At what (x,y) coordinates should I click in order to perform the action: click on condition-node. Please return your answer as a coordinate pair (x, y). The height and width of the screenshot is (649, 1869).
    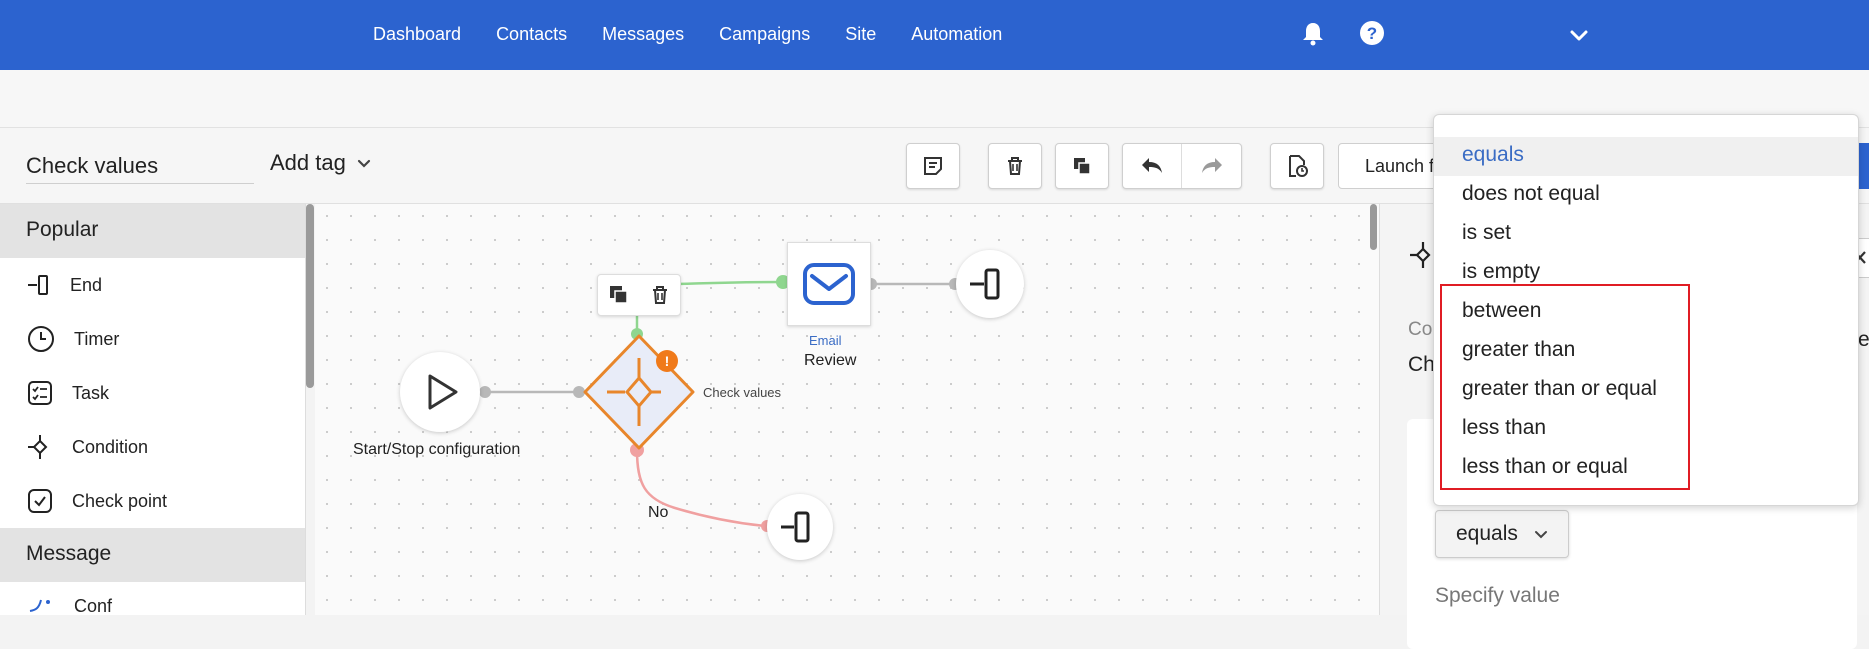
    Looking at the image, I should click on (639, 392).